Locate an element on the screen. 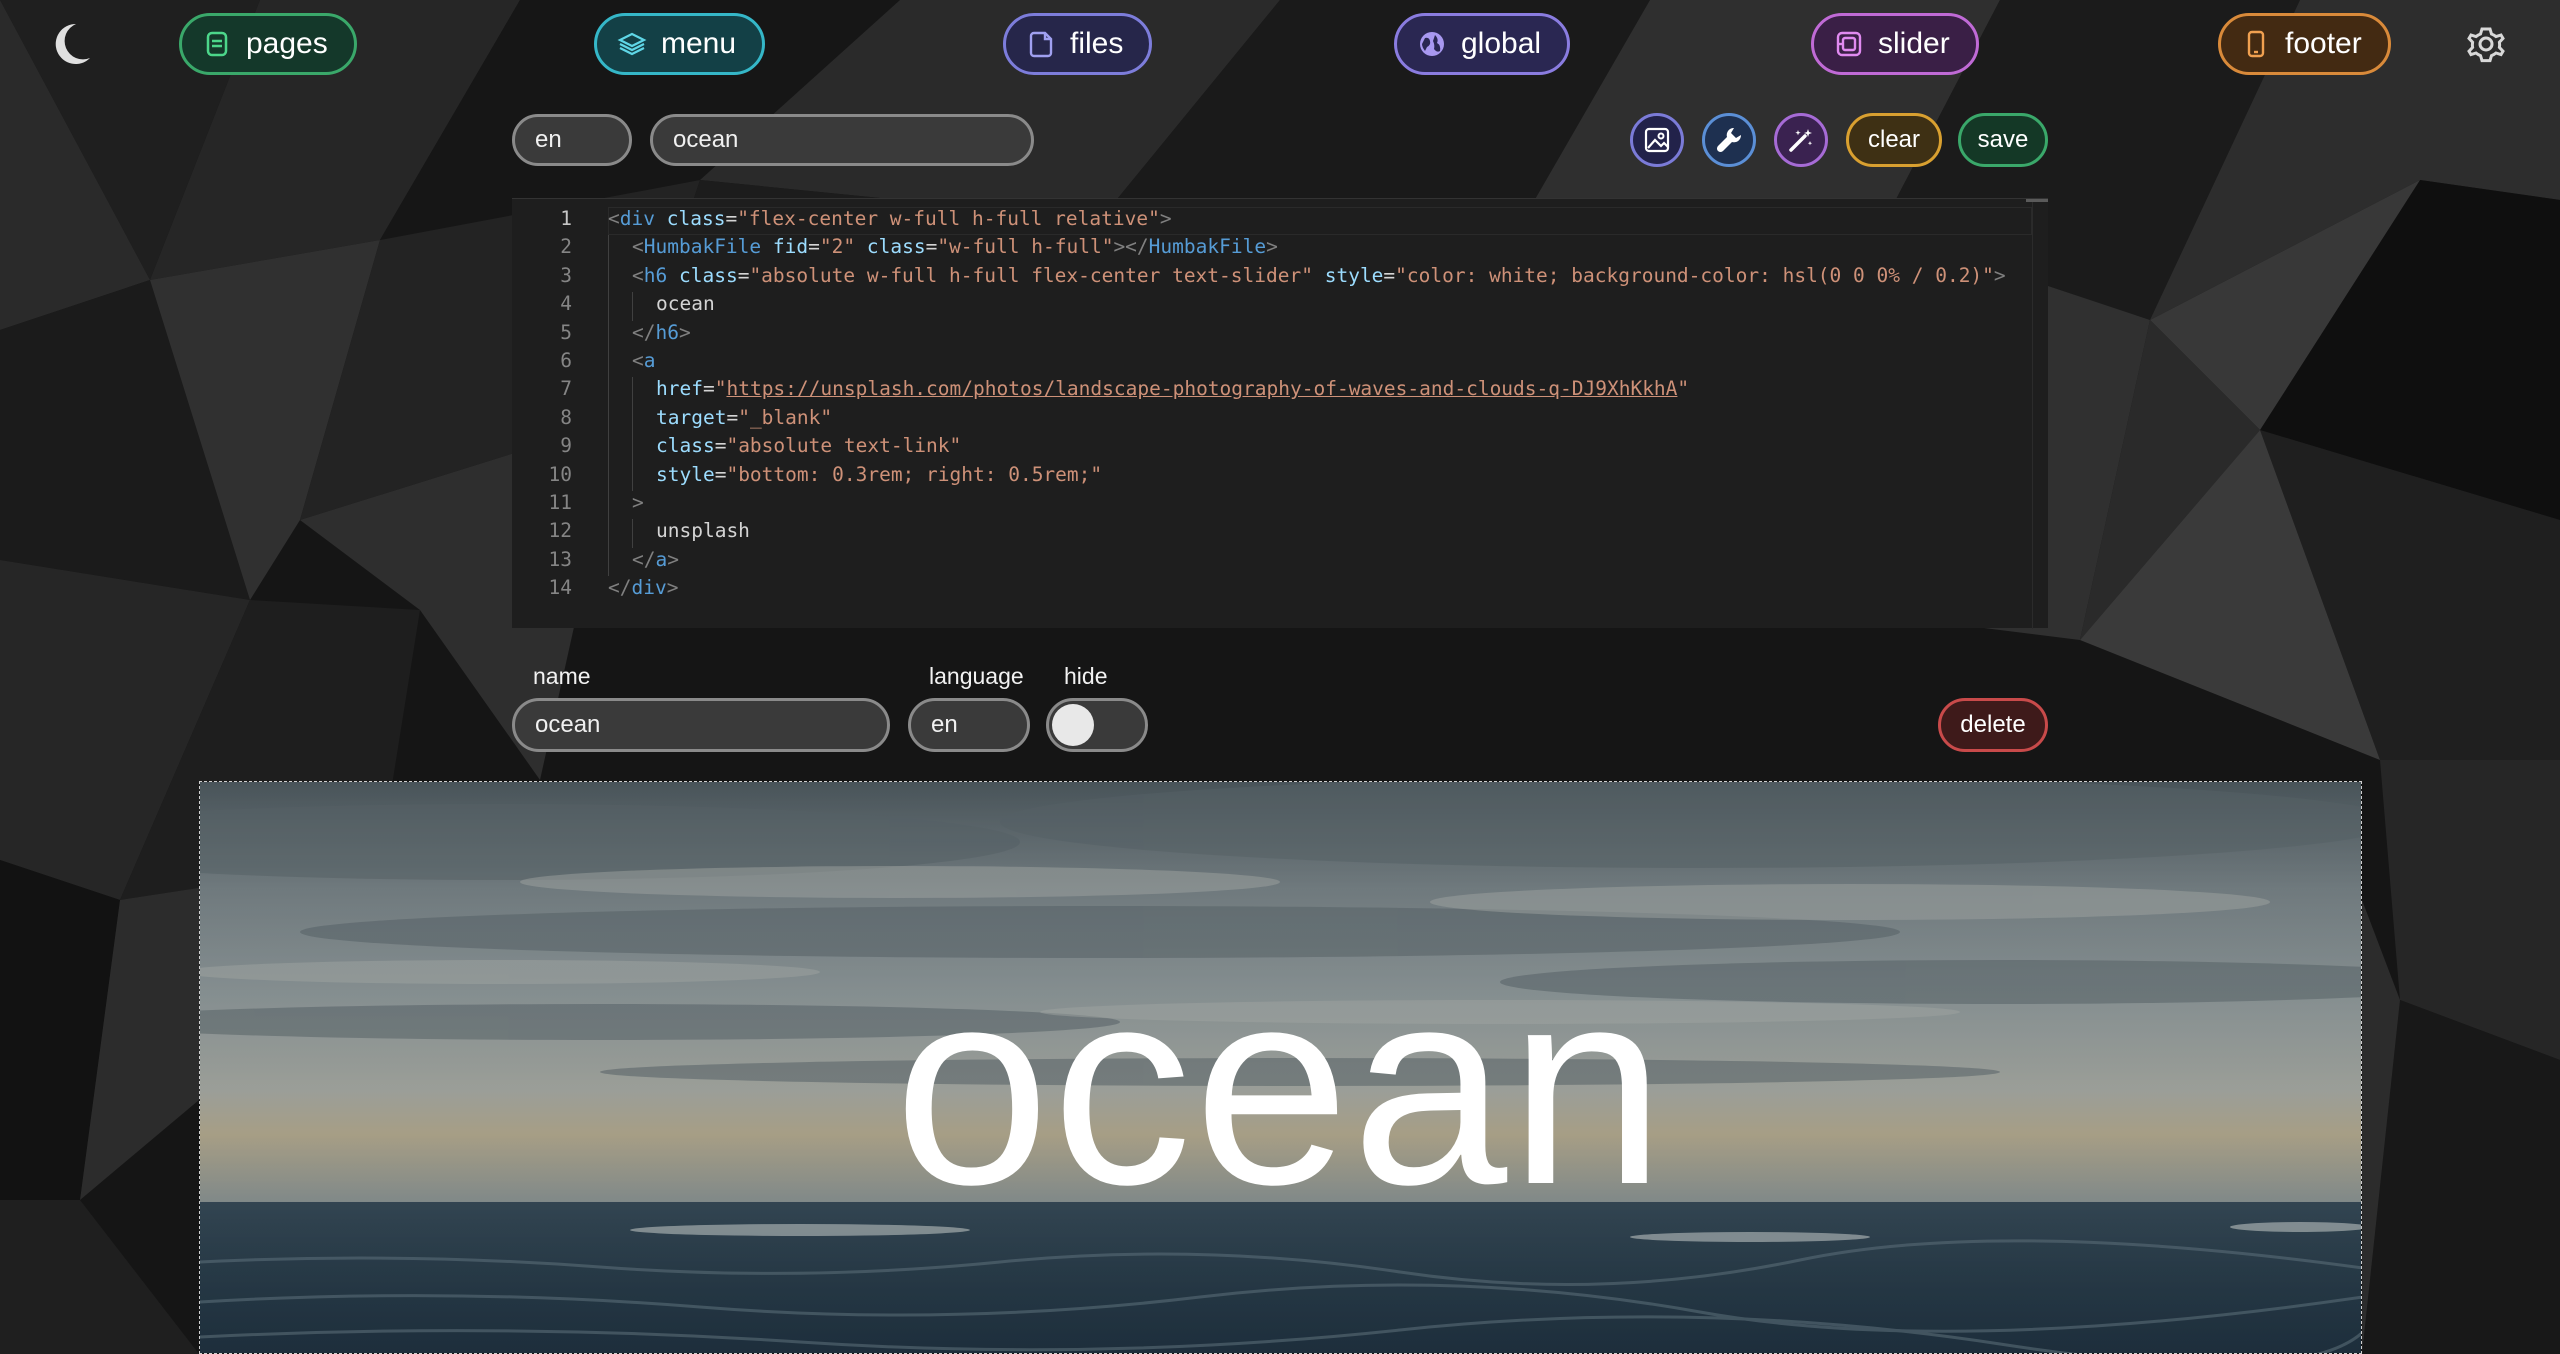  code-text: <a is located at coordinates (644, 360).